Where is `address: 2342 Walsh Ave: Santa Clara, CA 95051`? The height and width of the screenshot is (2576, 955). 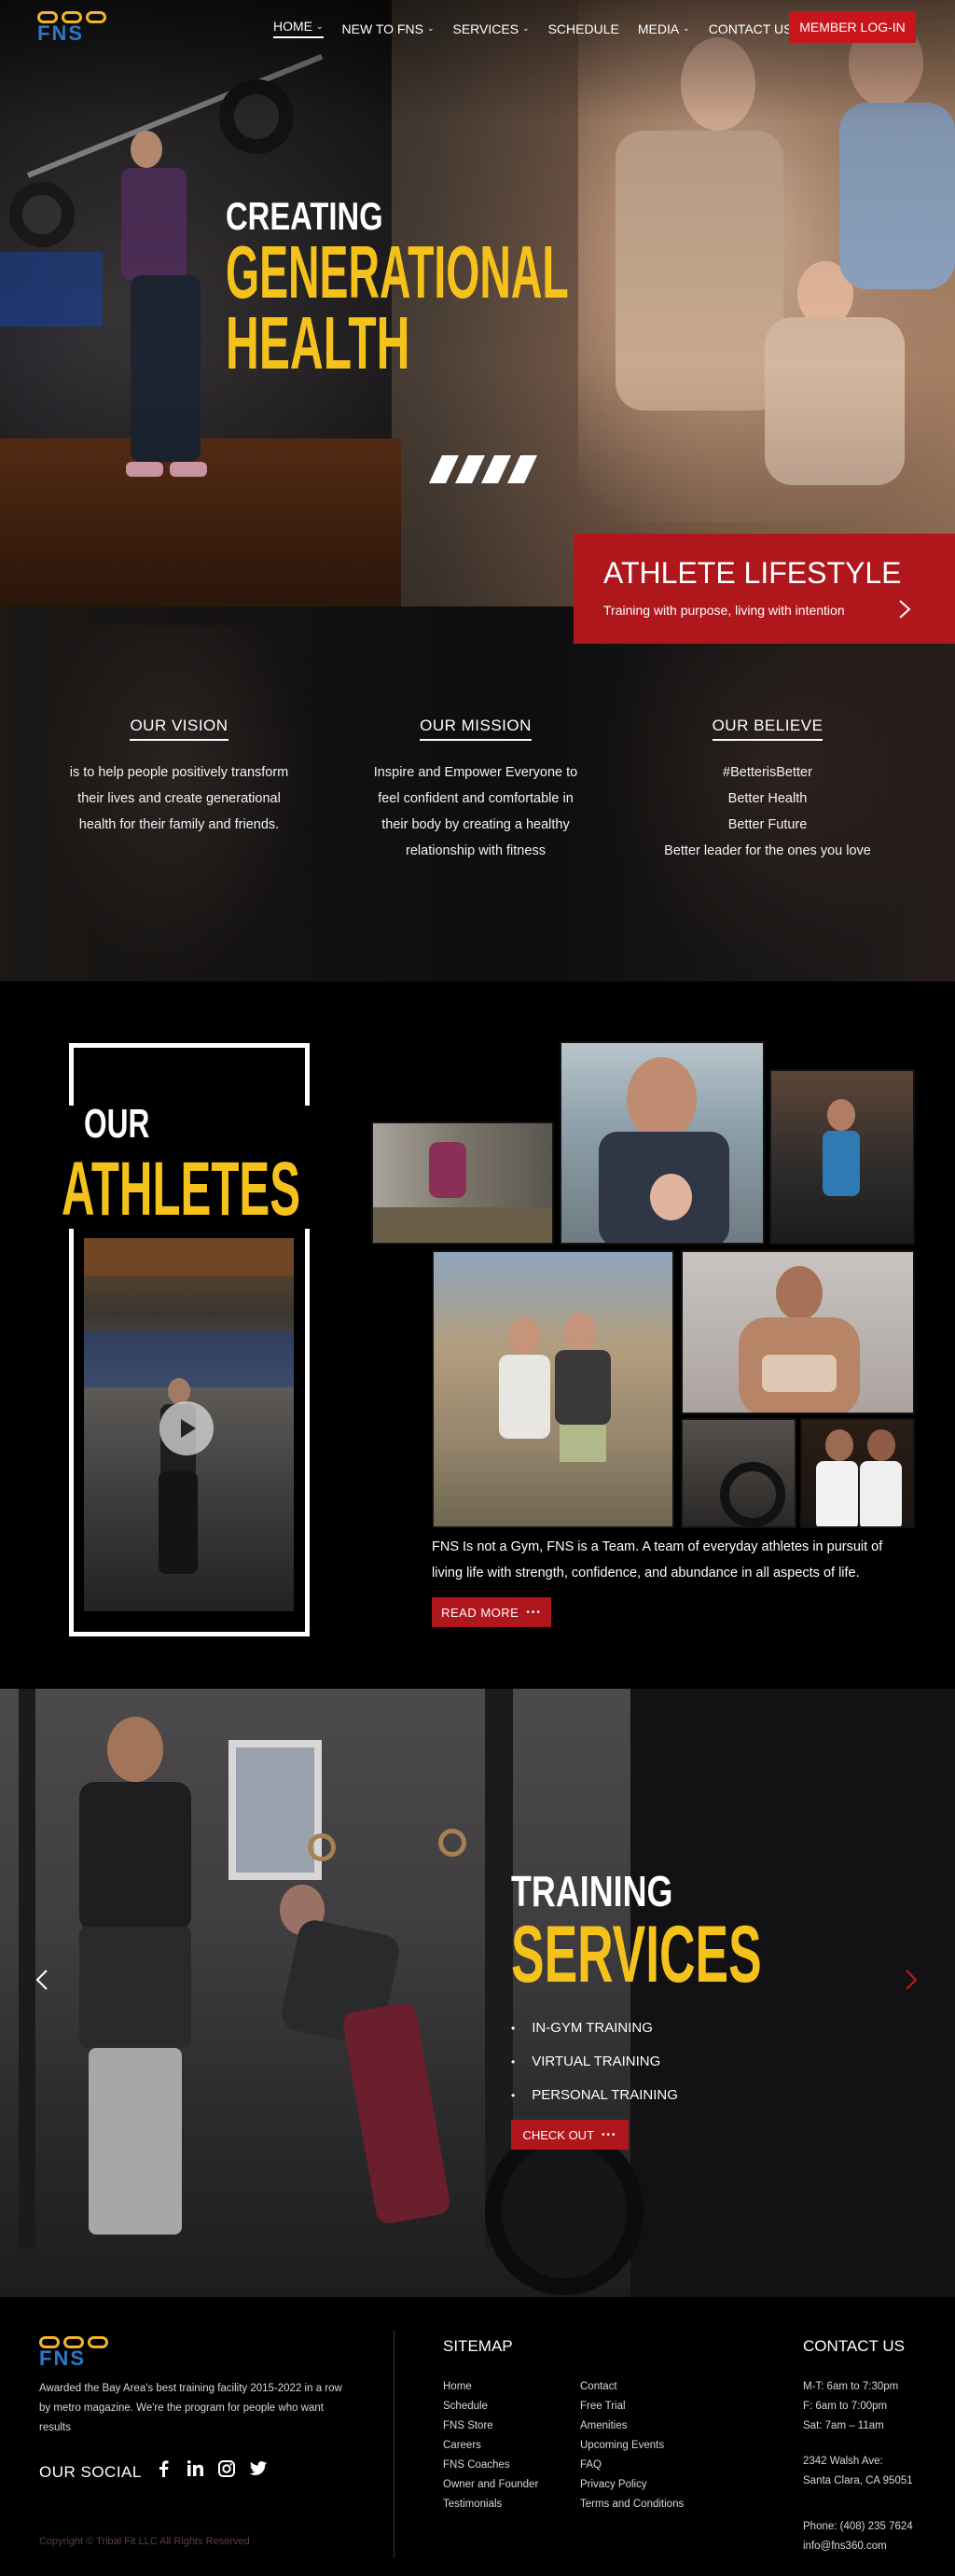 address: 2342 Walsh Ave: Santa Clara, CA 95051 is located at coordinates (858, 2471).